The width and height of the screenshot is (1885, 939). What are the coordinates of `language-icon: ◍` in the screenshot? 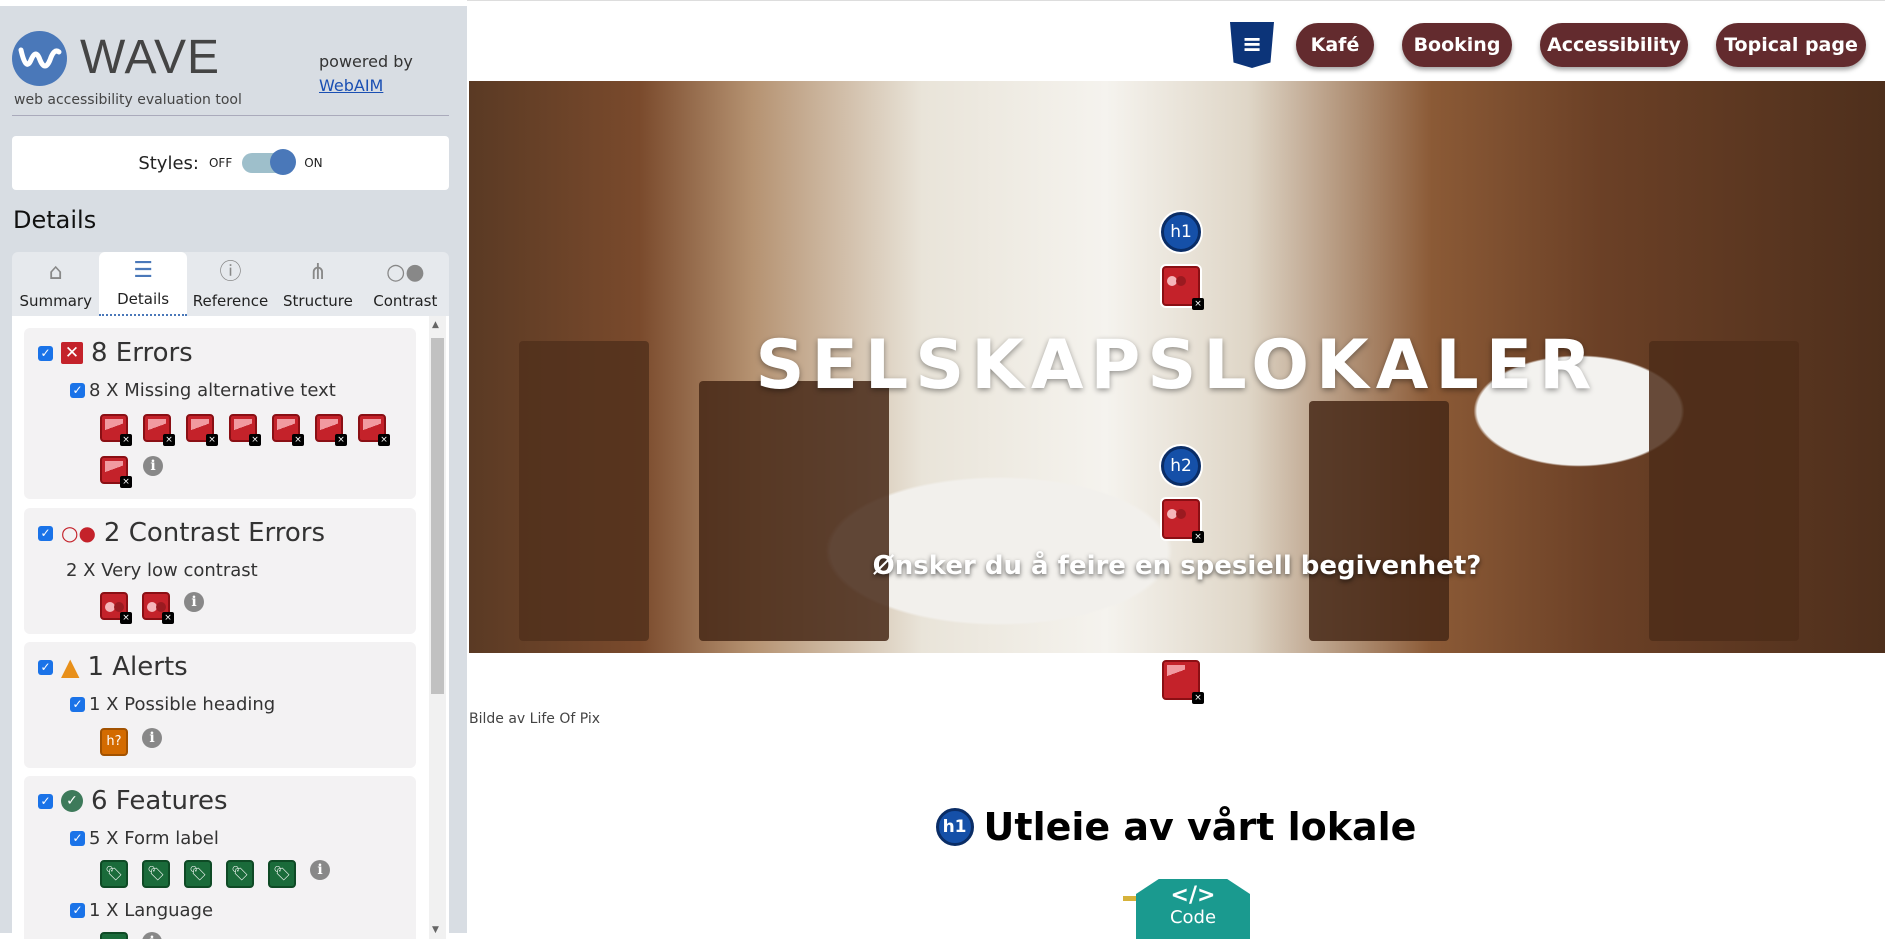 It's located at (114, 935).